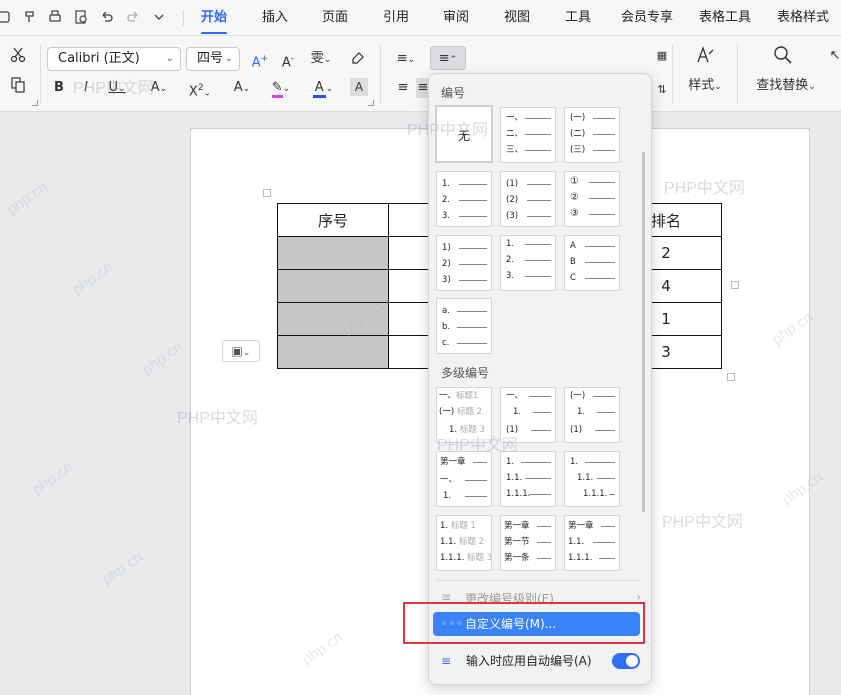 The height and width of the screenshot is (695, 841). I want to click on undo-icon, so click(107, 18).